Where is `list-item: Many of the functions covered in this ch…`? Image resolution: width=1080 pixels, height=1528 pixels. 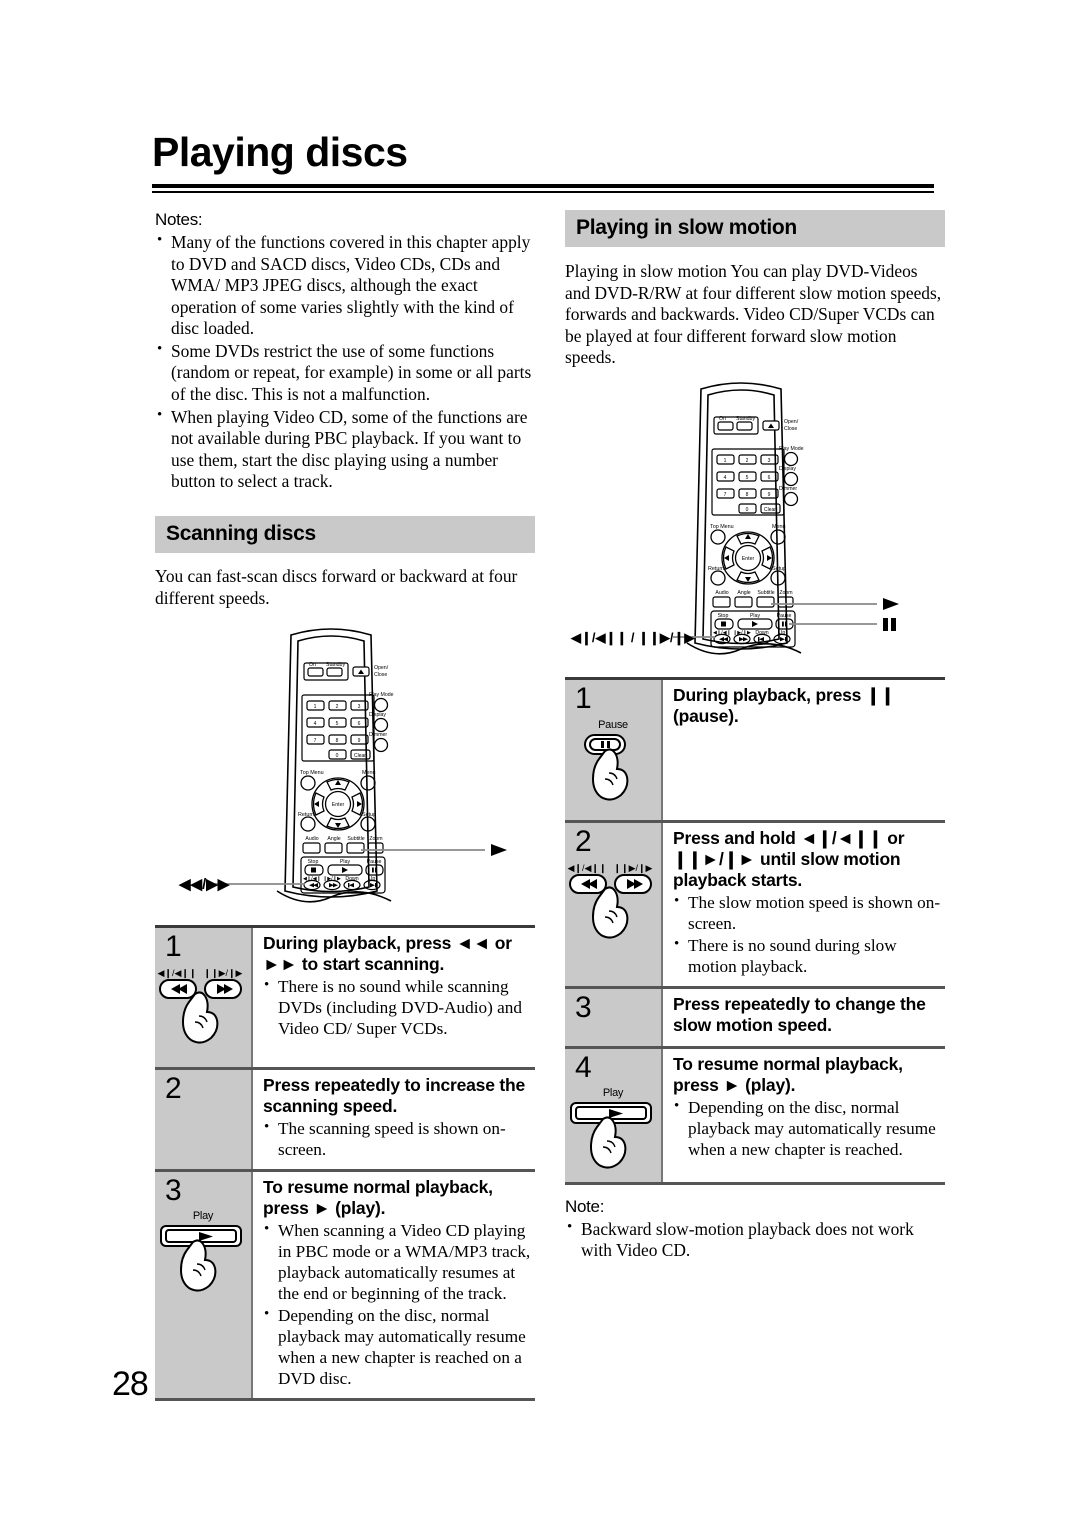 list-item: Many of the functions covered in this ch… is located at coordinates (345, 285).